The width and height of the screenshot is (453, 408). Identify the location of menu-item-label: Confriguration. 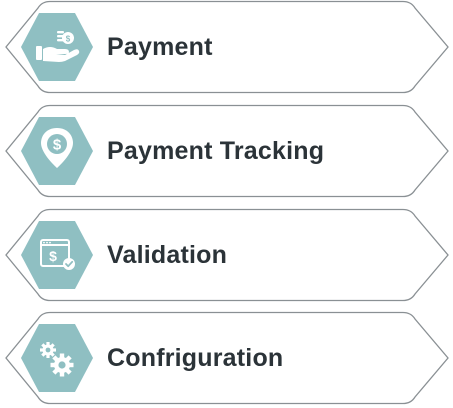
(195, 358).